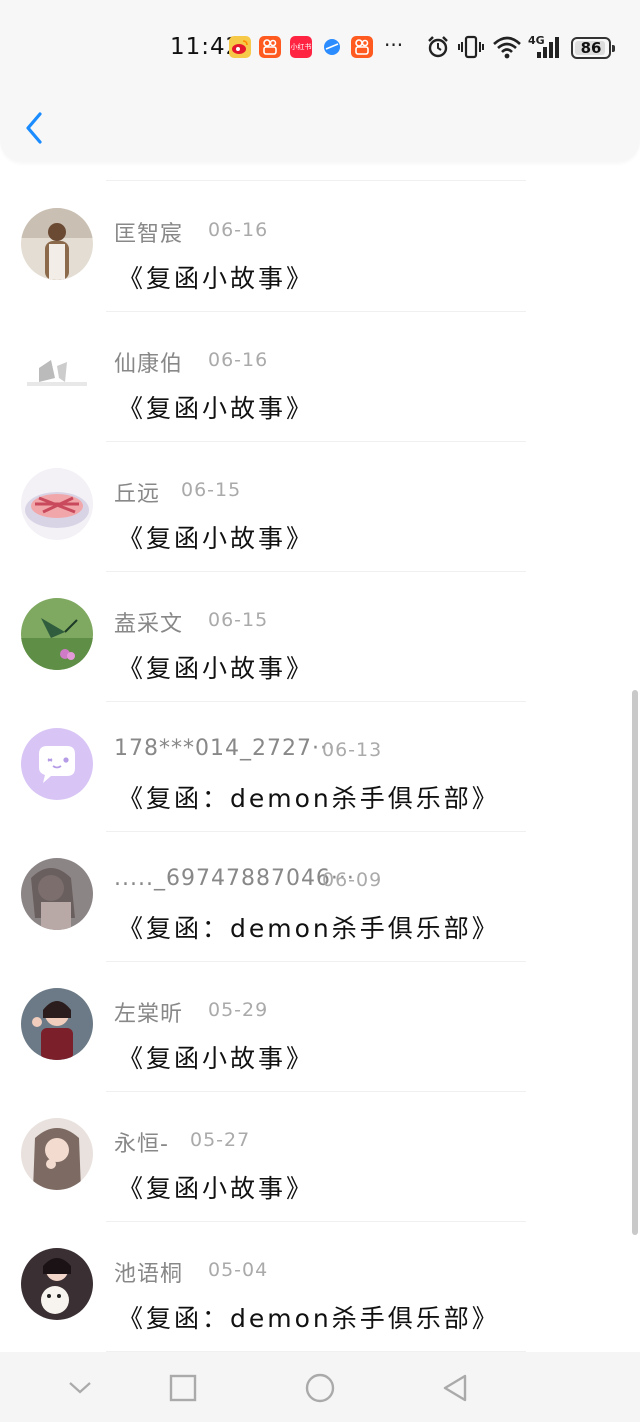 Image resolution: width=640 pixels, height=1422 pixels. I want to click on list-item: 仙康伯 06-16 《复函小故事》, so click(320, 377).